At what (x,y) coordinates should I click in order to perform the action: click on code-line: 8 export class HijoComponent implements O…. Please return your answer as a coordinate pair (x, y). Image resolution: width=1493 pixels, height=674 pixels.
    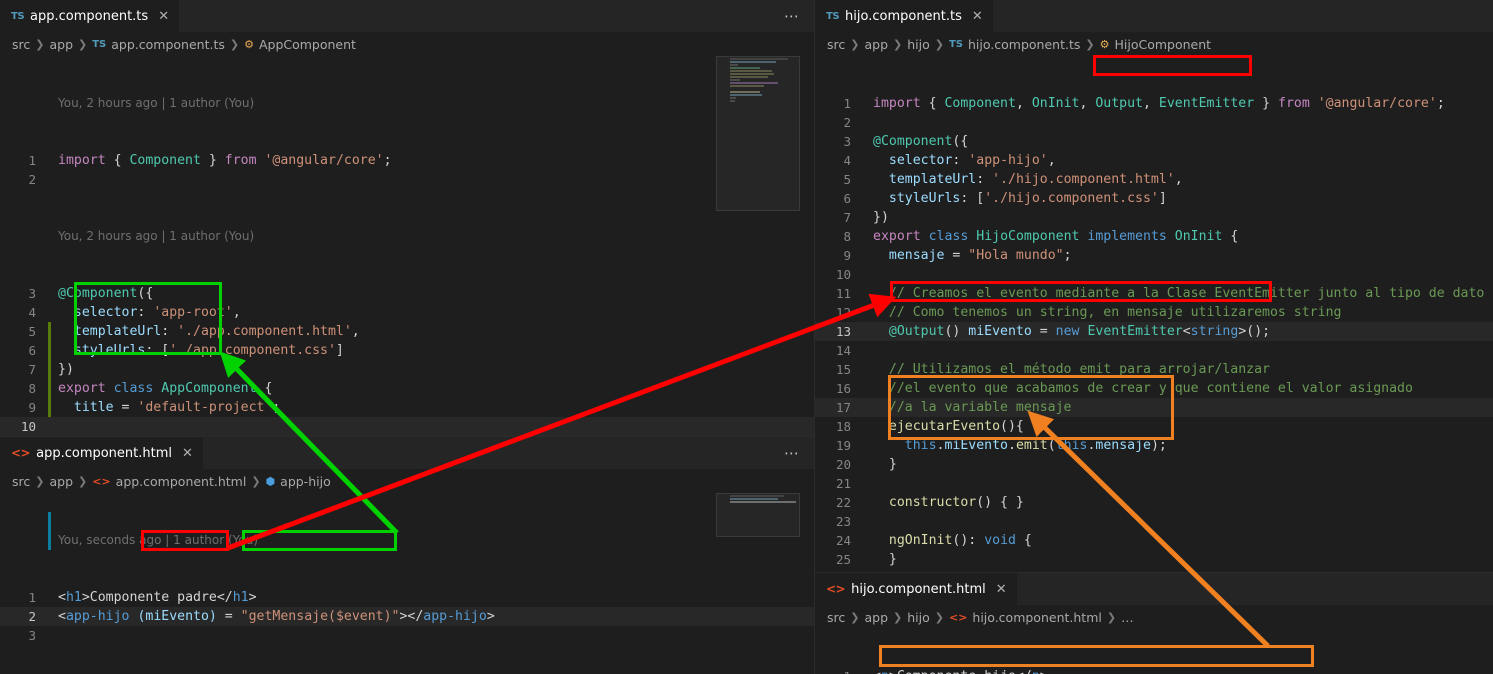
    Looking at the image, I should click on (1154, 236).